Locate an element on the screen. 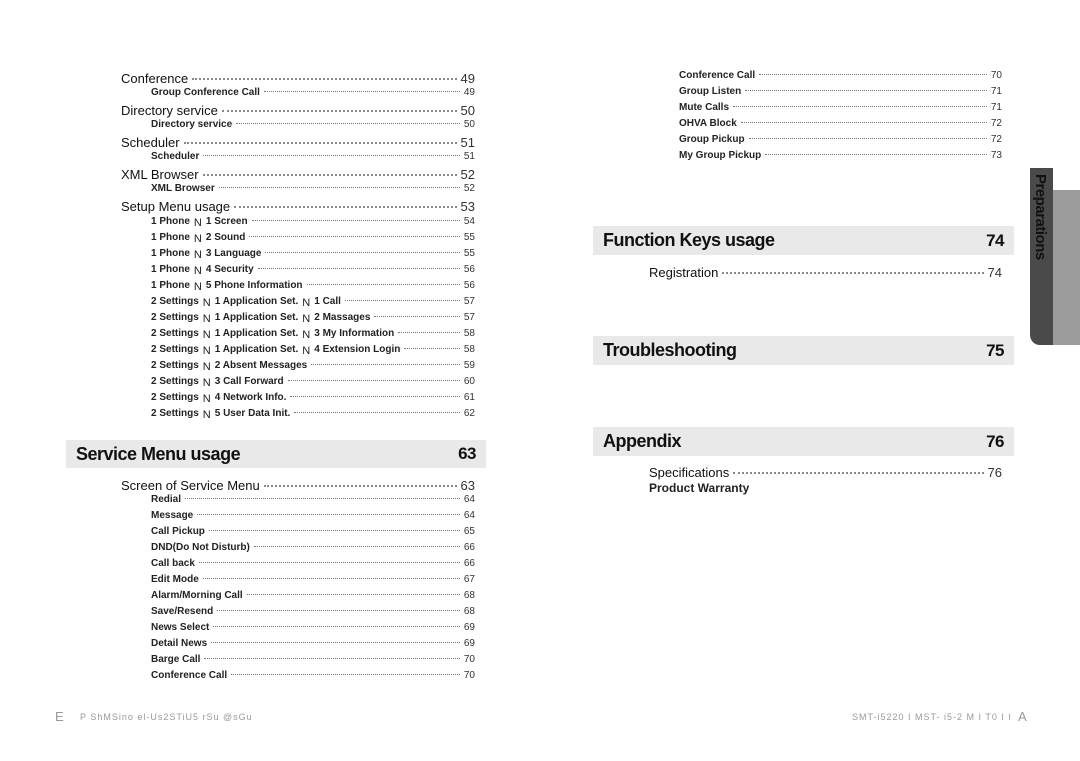 The height and width of the screenshot is (761, 1080). entry-page: 50 is located at coordinates (467, 110).